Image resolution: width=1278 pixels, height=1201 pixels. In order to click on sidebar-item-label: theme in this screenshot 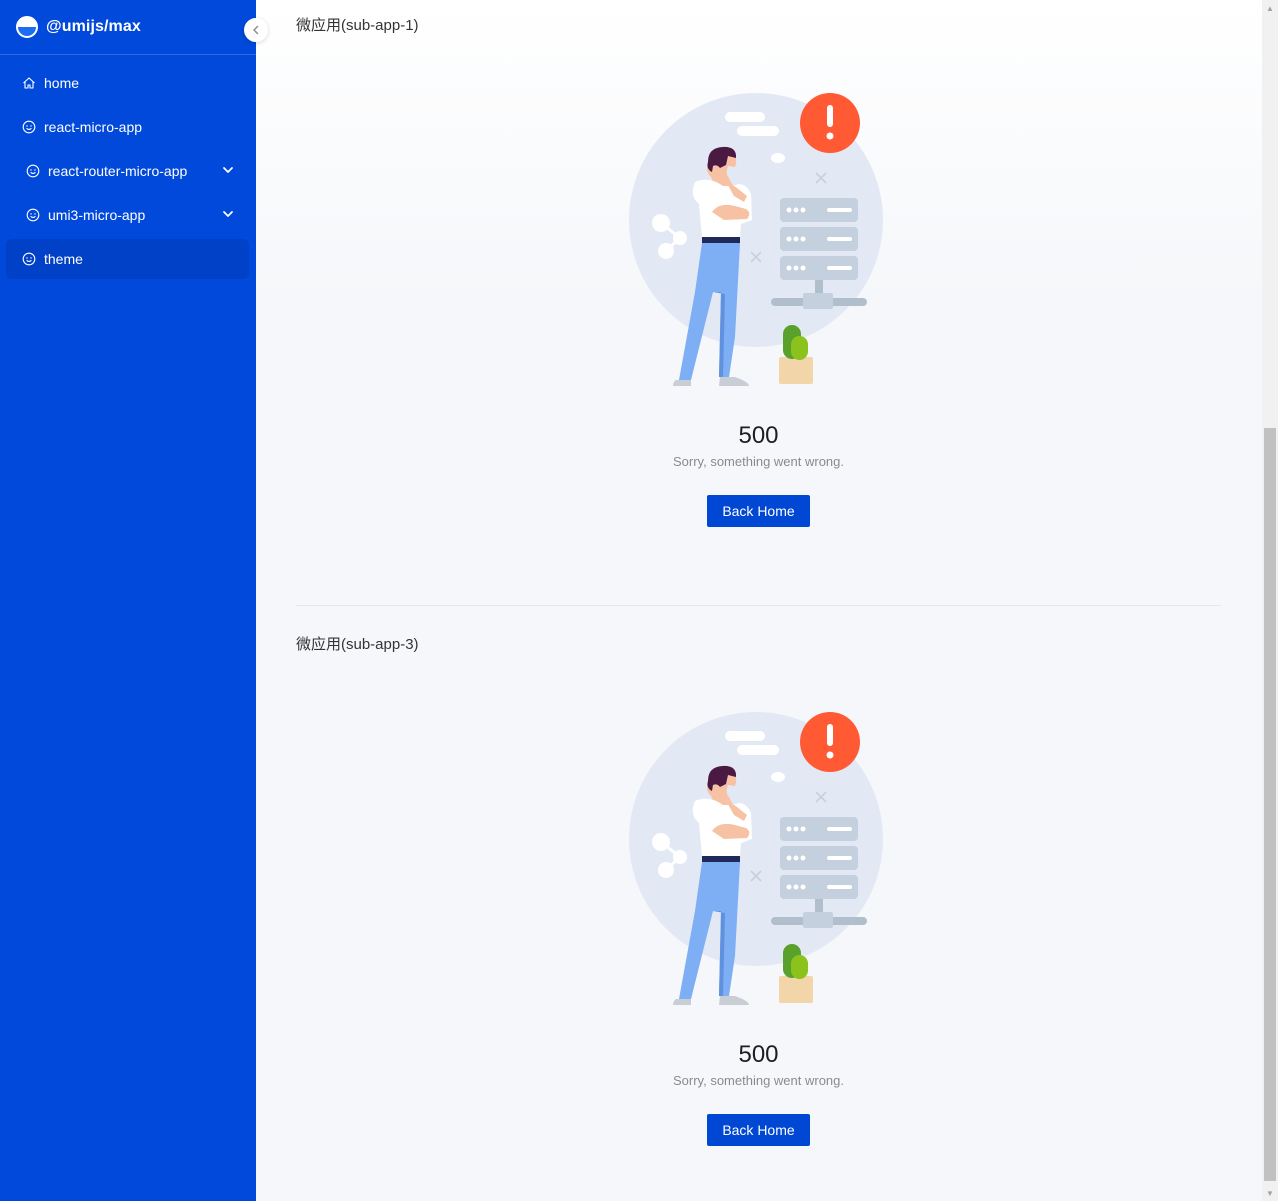, I will do `click(63, 259)`.